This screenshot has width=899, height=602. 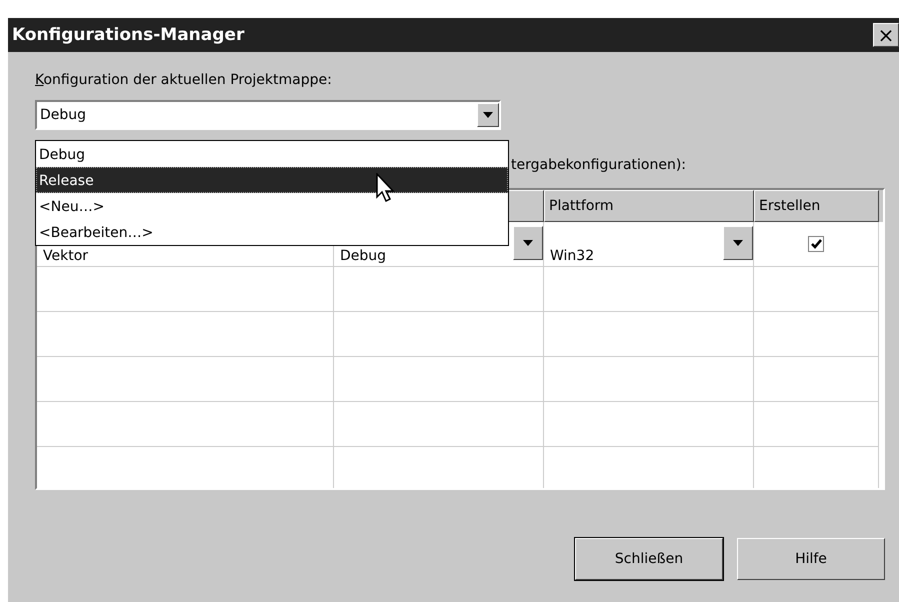 I want to click on checkbox, so click(x=816, y=244).